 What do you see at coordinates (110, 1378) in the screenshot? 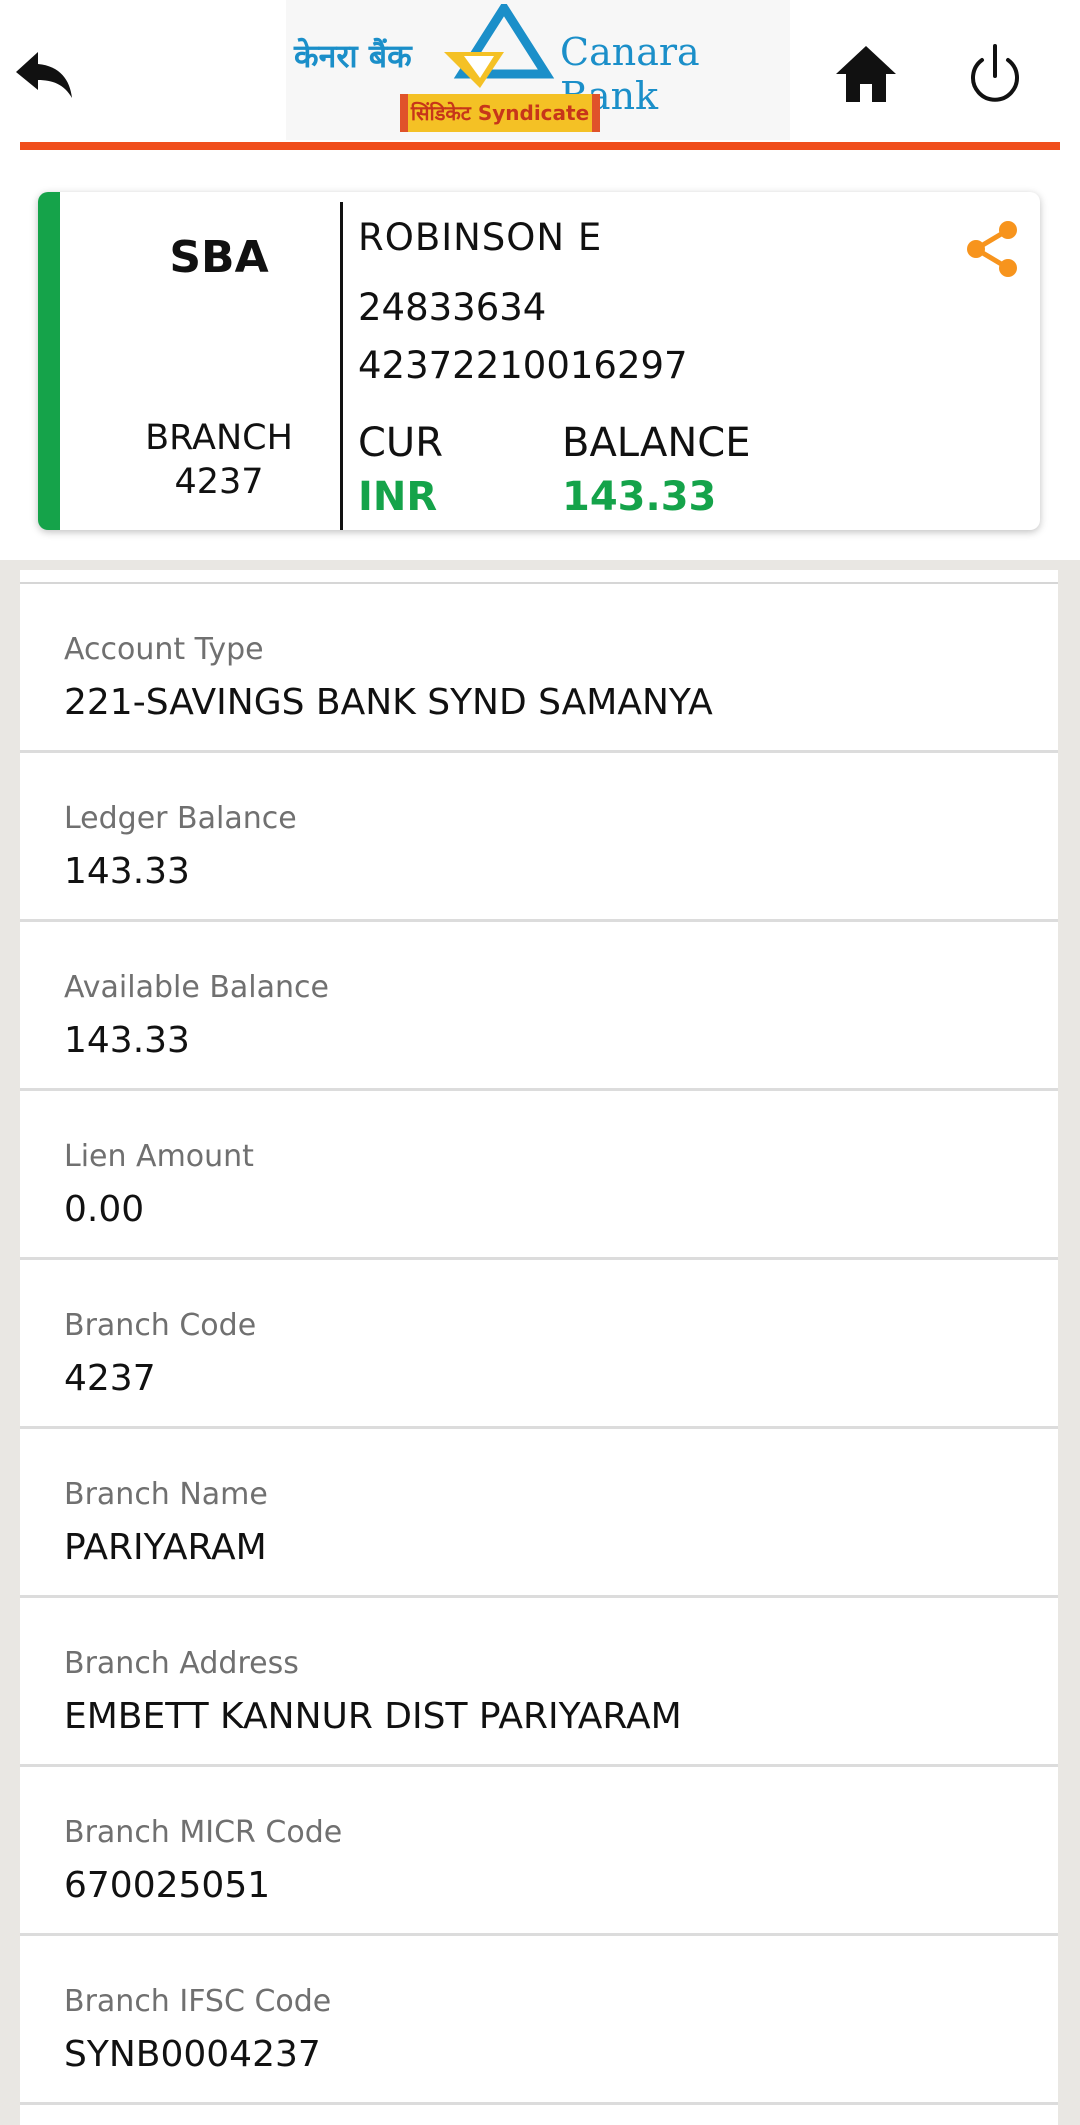
I see `detail-value: 4237` at bounding box center [110, 1378].